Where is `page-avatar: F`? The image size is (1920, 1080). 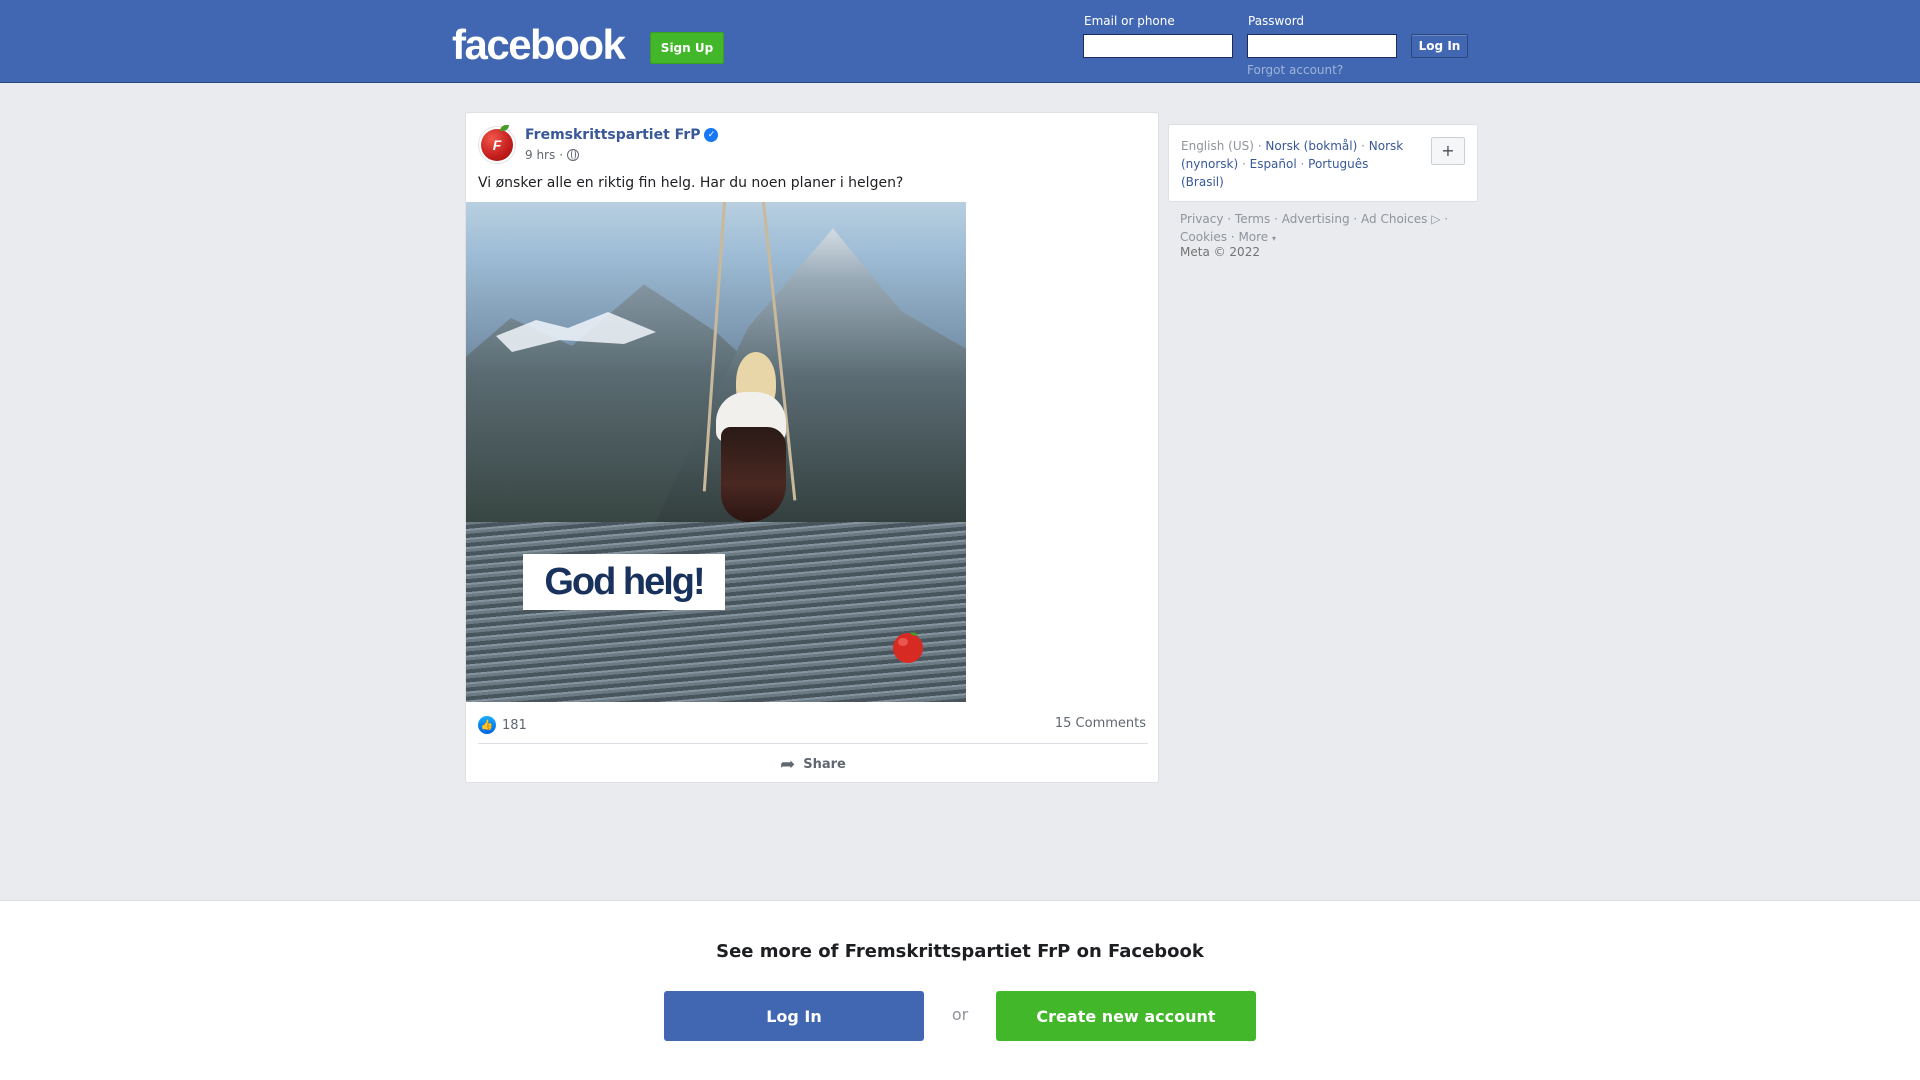 page-avatar: F is located at coordinates (497, 144).